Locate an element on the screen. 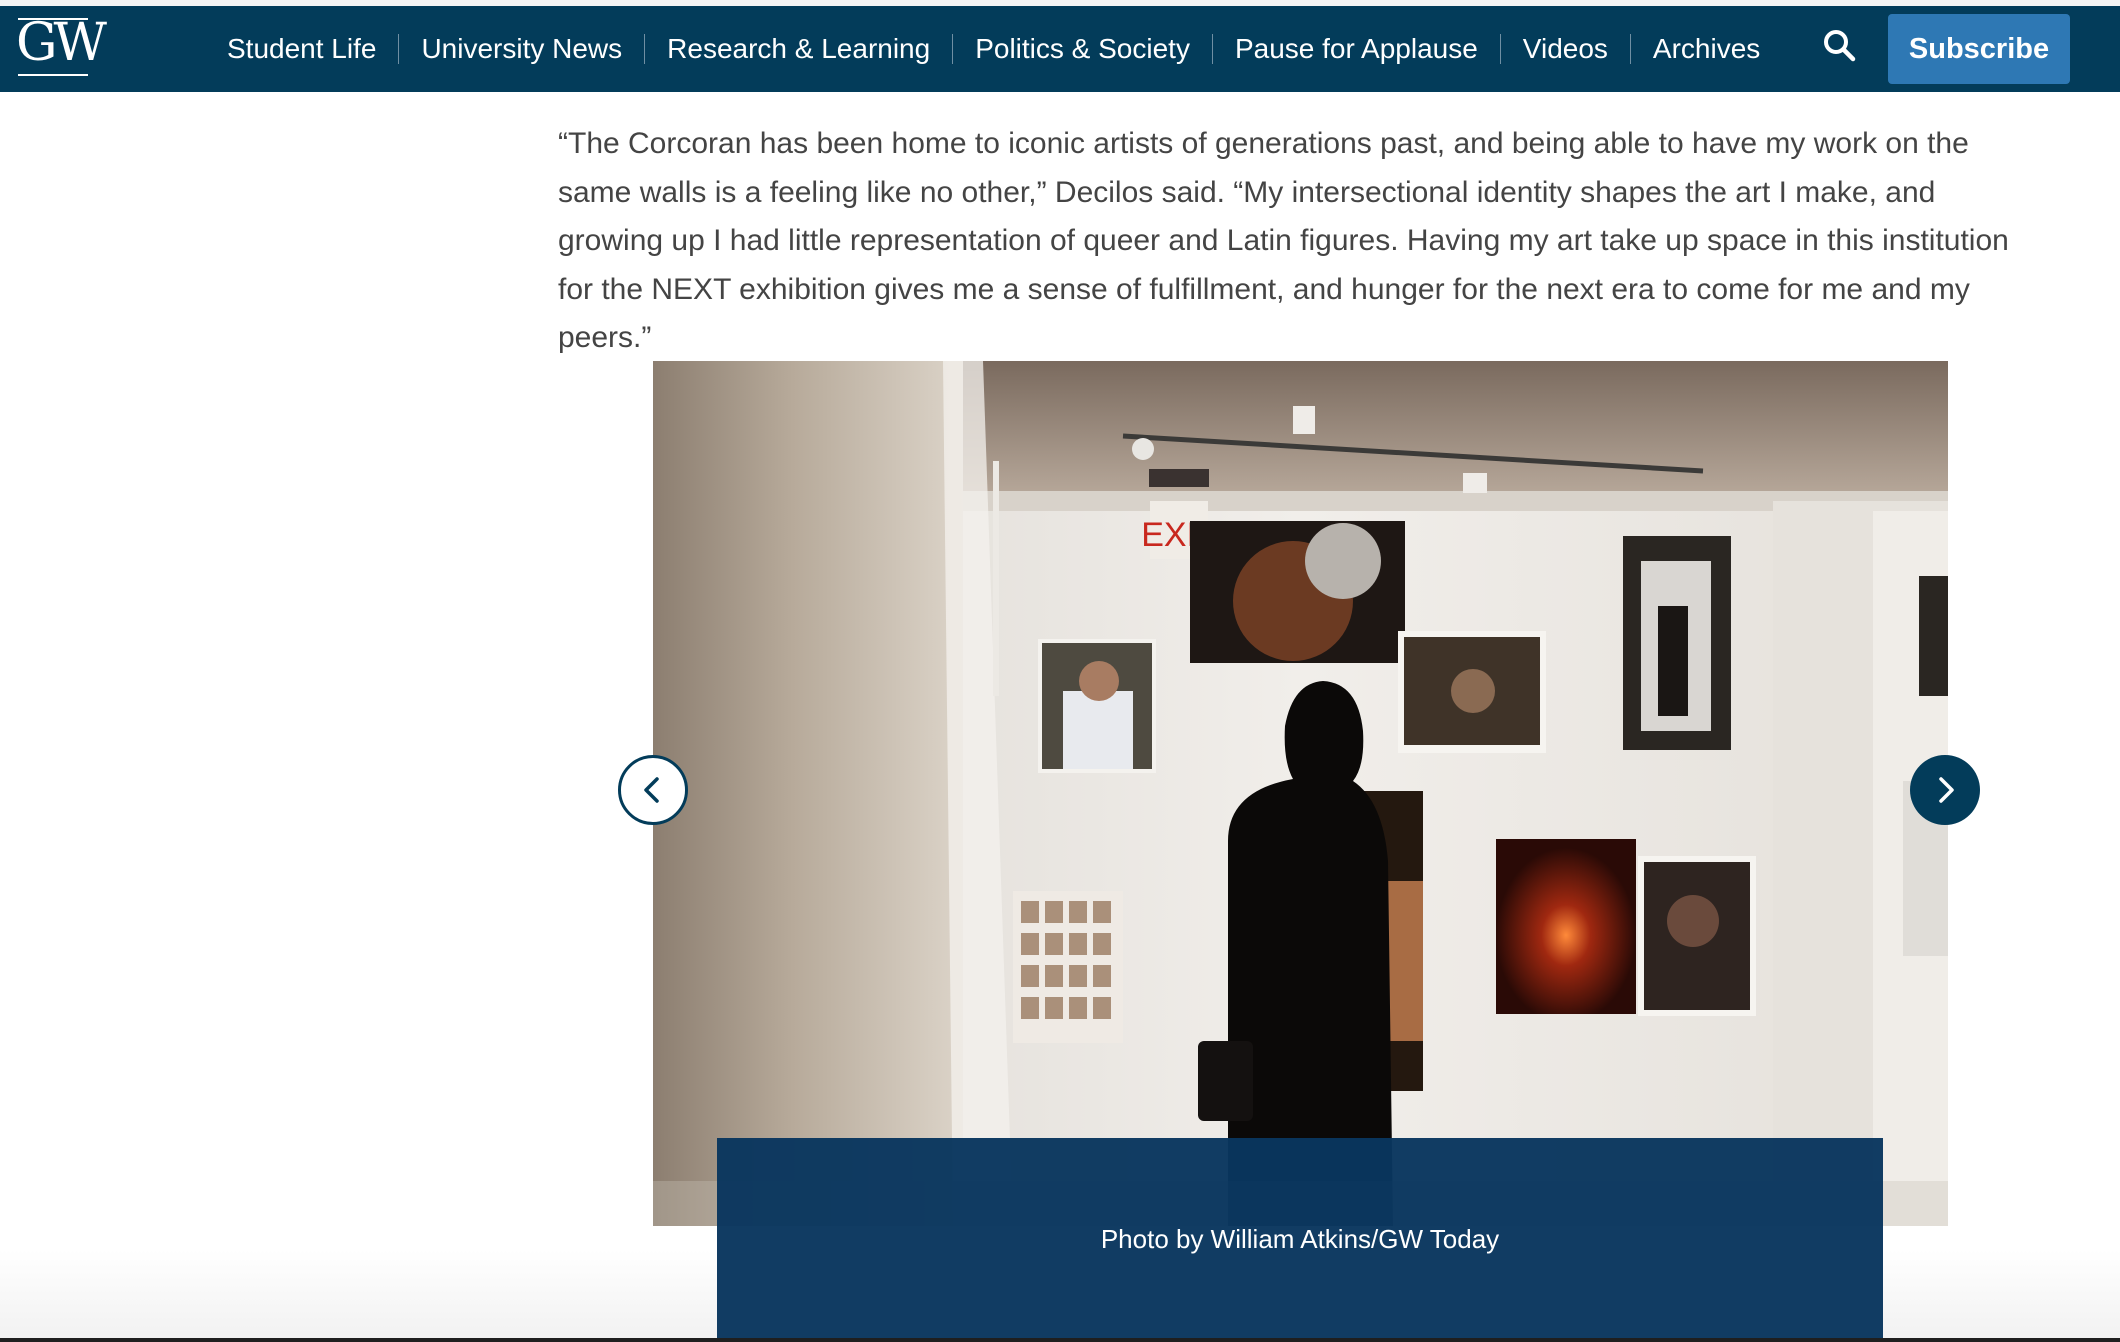  logo-text: GW is located at coordinates (61, 43).